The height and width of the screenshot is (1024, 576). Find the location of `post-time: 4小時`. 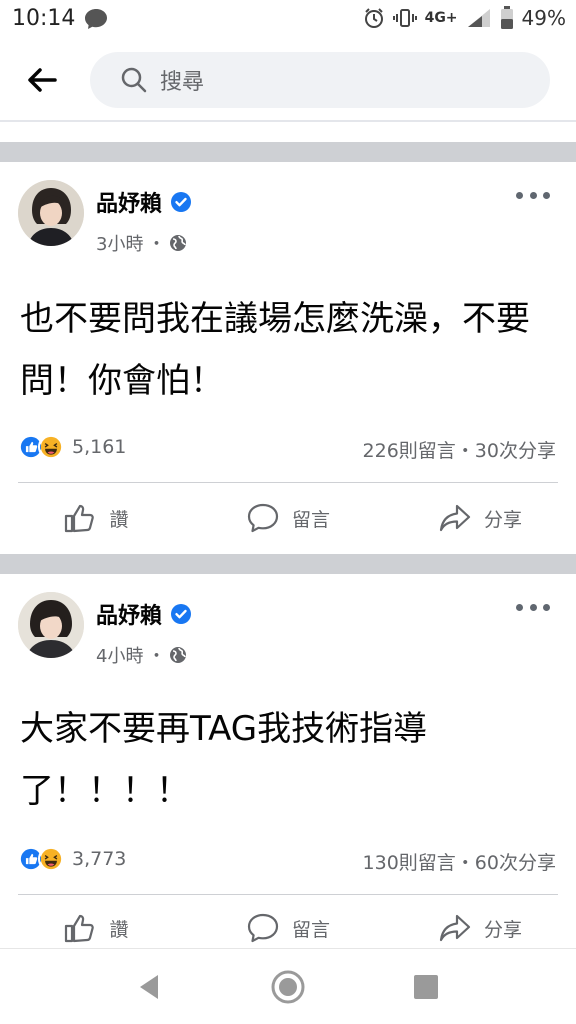

post-time: 4小時 is located at coordinates (119, 655).